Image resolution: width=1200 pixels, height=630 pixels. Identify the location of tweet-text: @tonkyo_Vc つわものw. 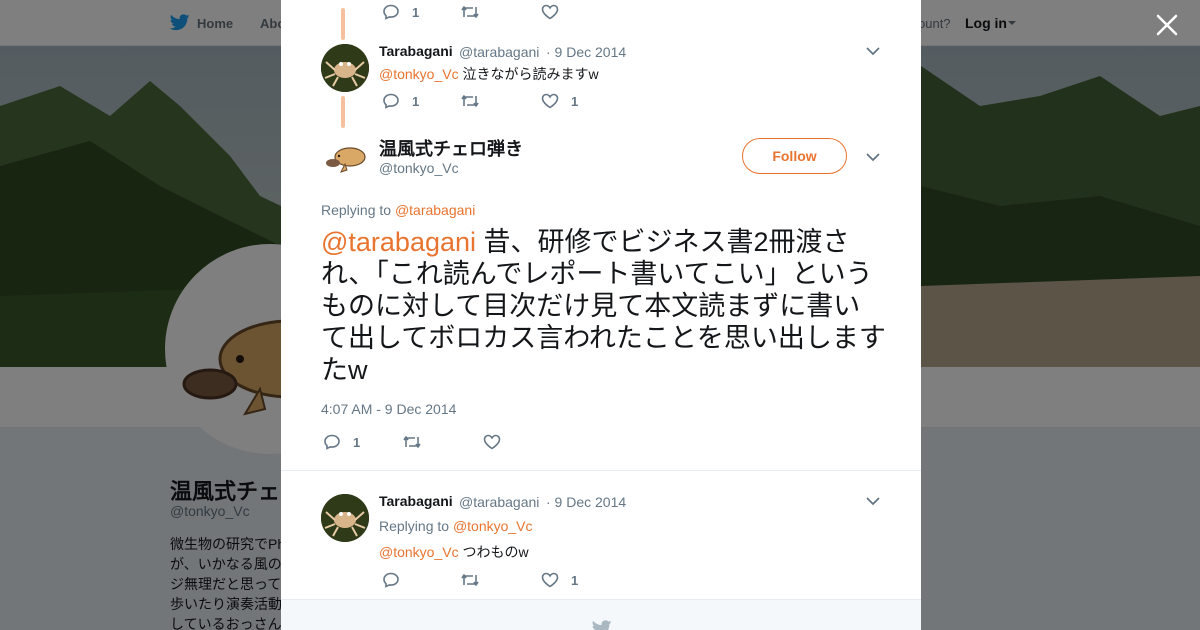
(454, 552).